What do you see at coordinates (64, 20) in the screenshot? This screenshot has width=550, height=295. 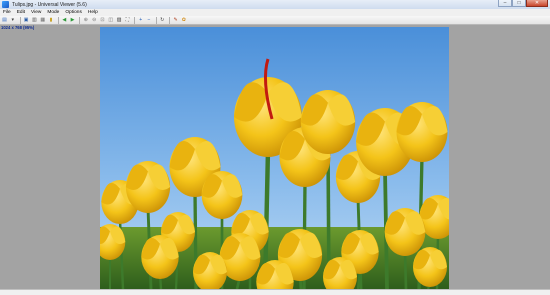 I see `back-icon: ◀` at bounding box center [64, 20].